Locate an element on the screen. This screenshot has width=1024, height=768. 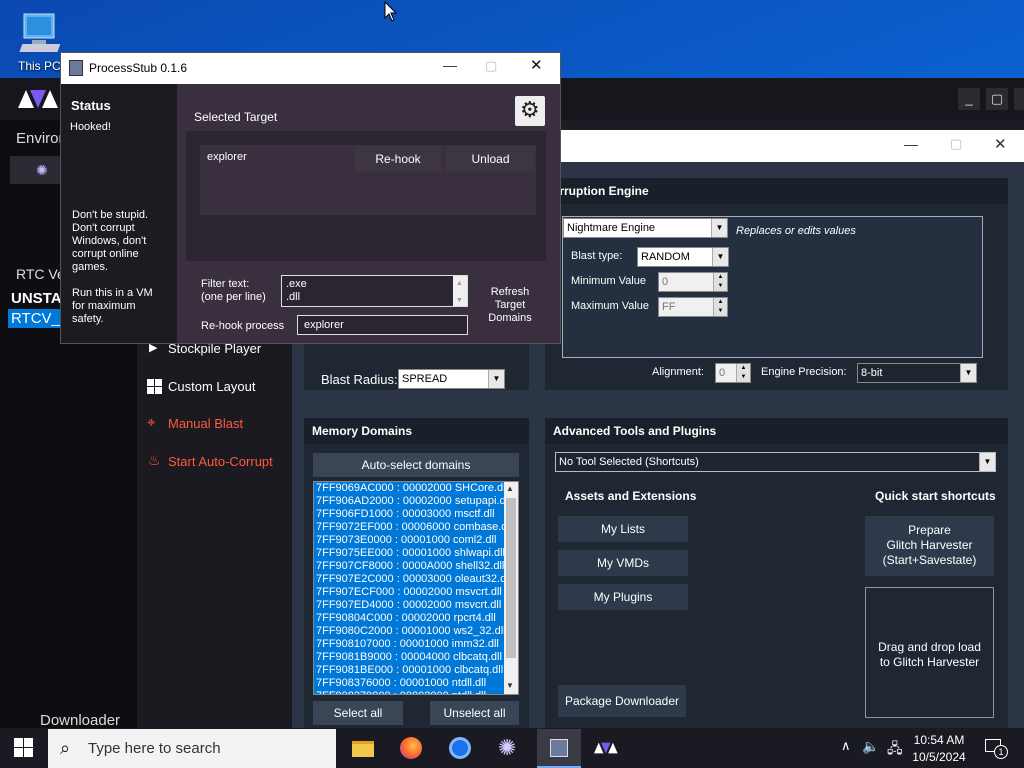
engine-maximize-button: ▢ is located at coordinates (956, 144).